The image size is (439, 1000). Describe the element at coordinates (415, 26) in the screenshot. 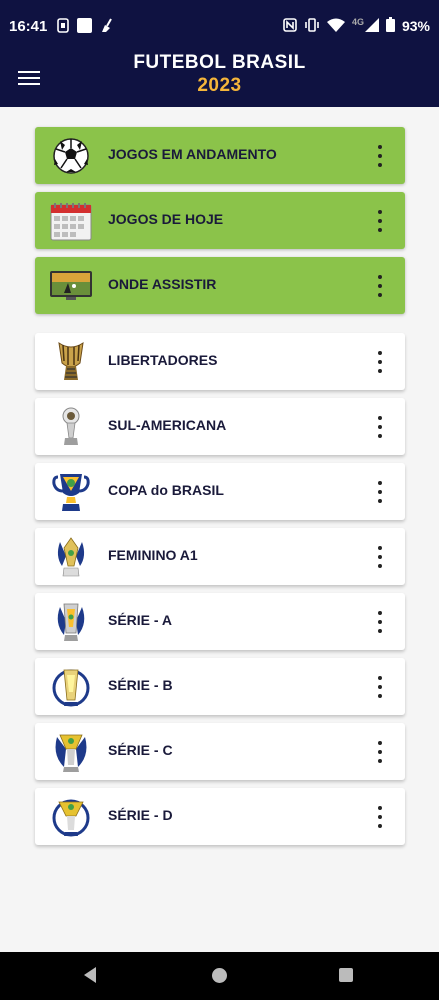

I see `battery-level: 93%` at that location.